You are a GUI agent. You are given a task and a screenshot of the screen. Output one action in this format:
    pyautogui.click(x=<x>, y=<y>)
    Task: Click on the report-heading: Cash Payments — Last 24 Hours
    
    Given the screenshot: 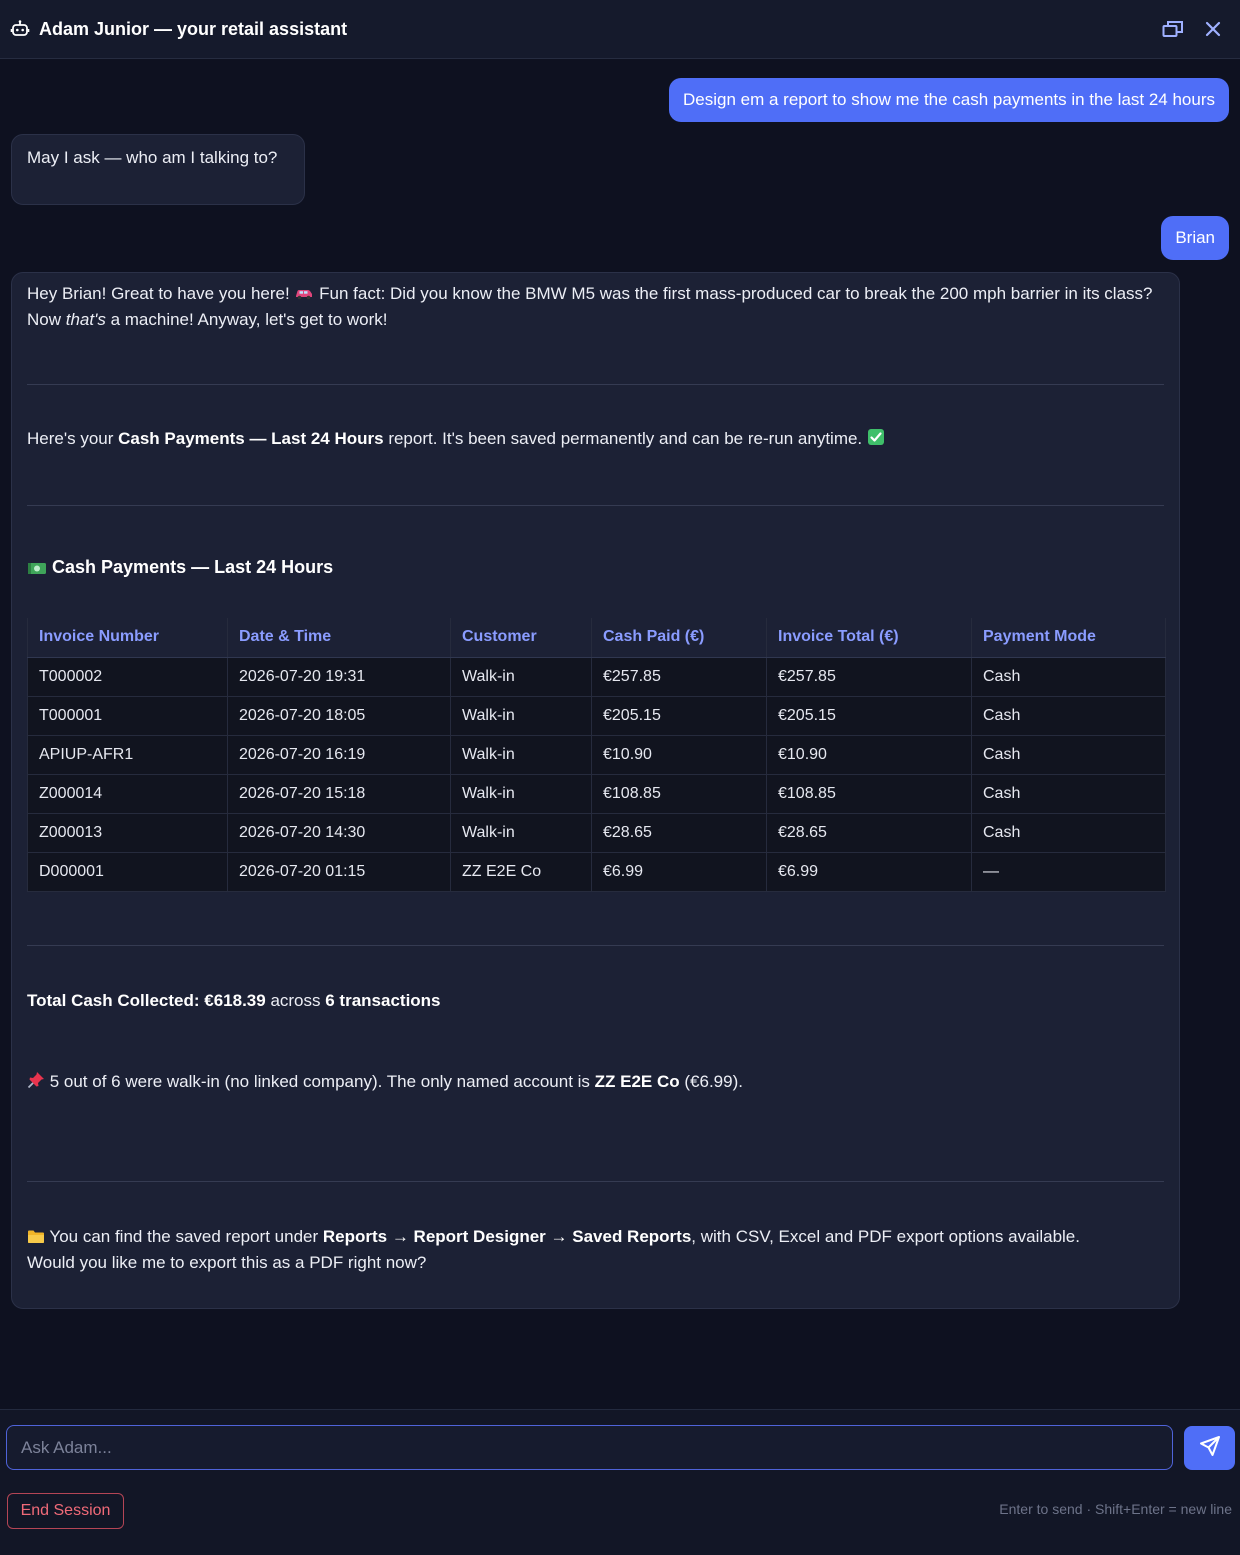 What is the action you would take?
    pyautogui.click(x=595, y=568)
    